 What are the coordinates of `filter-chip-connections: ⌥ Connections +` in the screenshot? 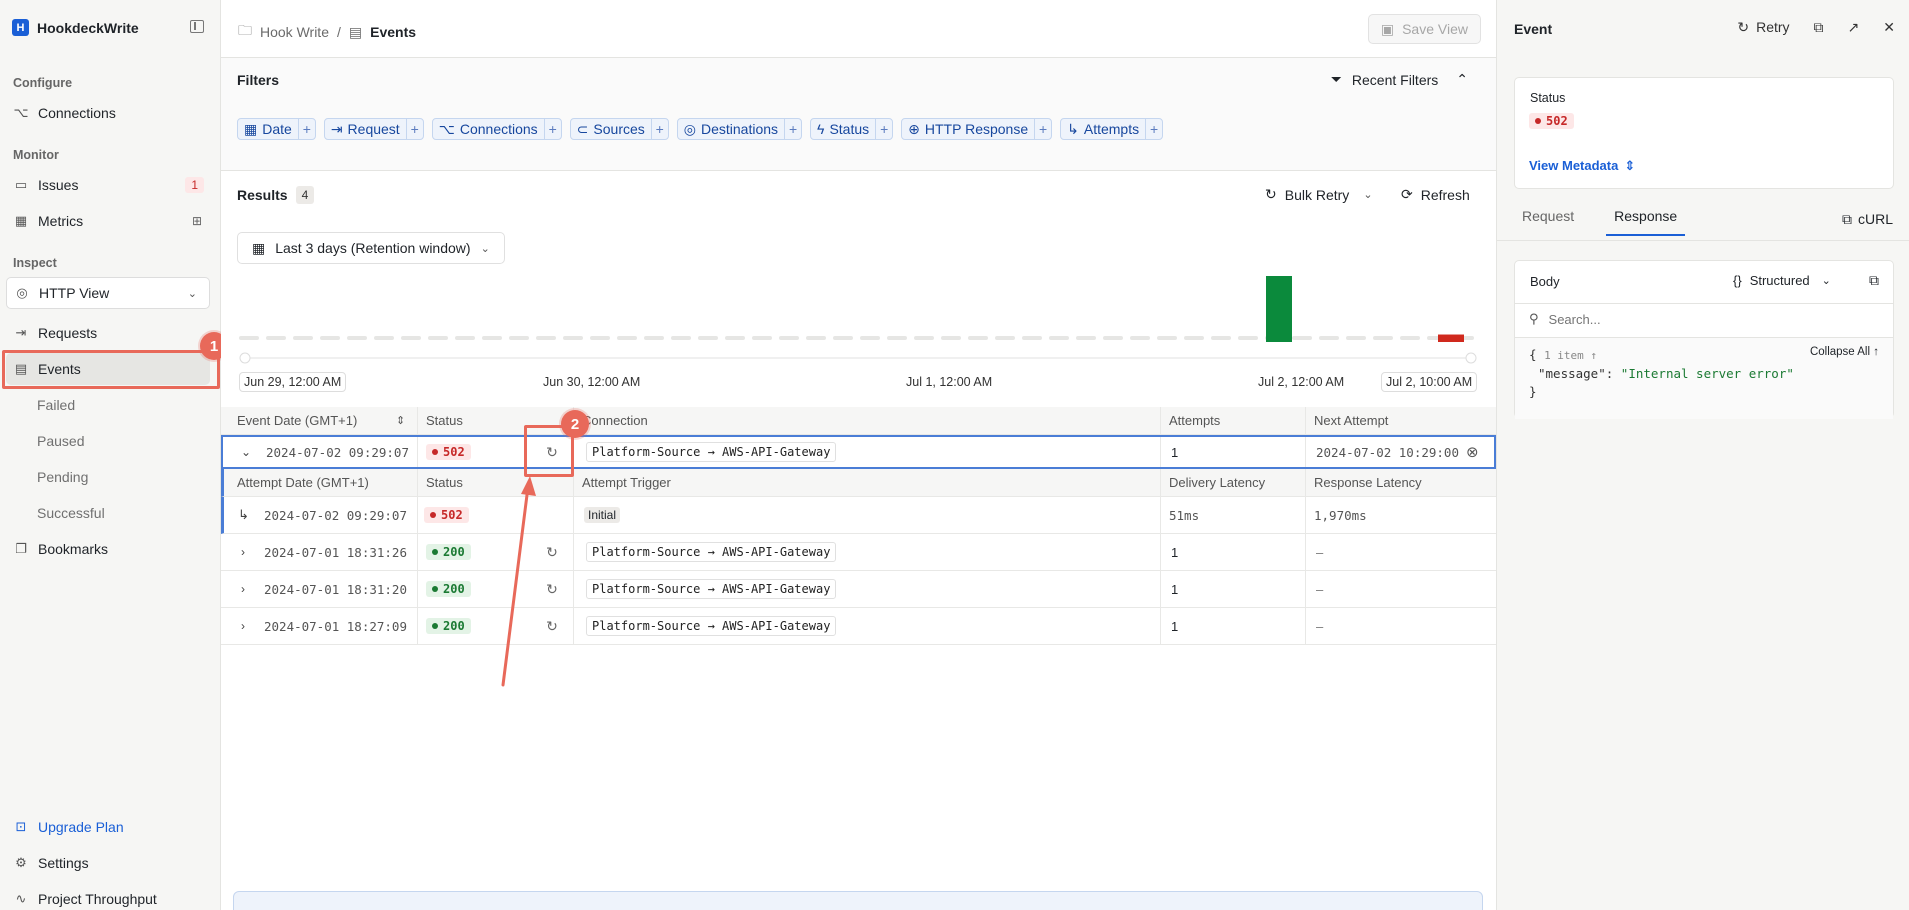 It's located at (496, 129).